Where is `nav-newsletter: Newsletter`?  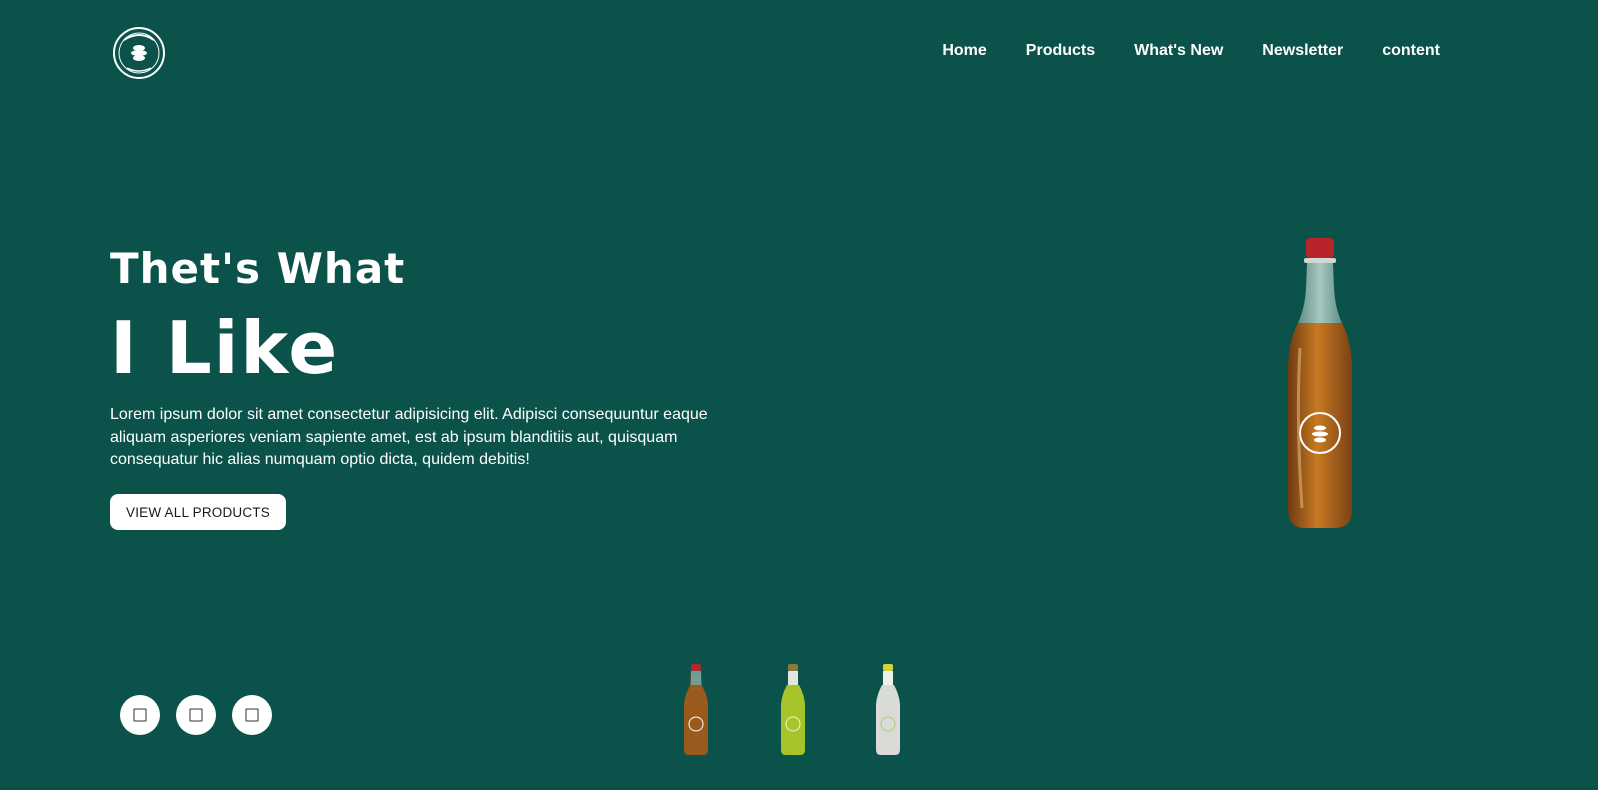 nav-newsletter: Newsletter is located at coordinates (1302, 51).